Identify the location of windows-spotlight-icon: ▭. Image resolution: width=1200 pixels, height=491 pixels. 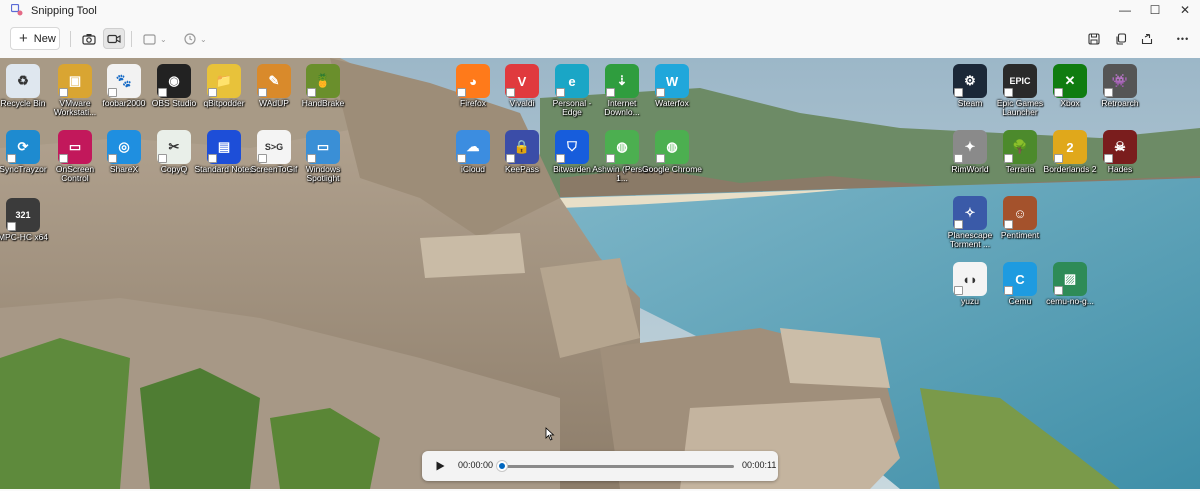
(323, 147).